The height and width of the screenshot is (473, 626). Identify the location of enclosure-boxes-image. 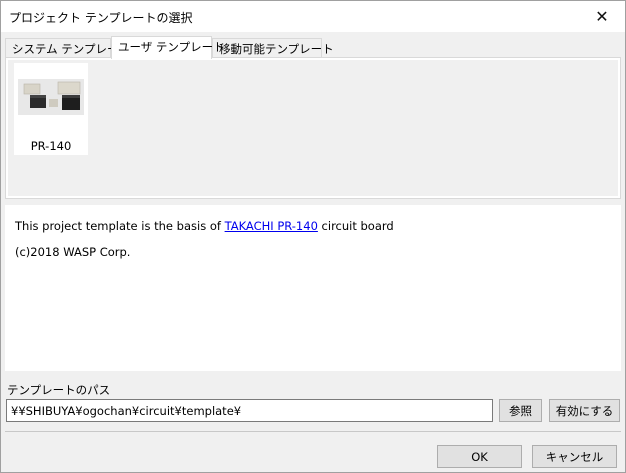
(51, 97).